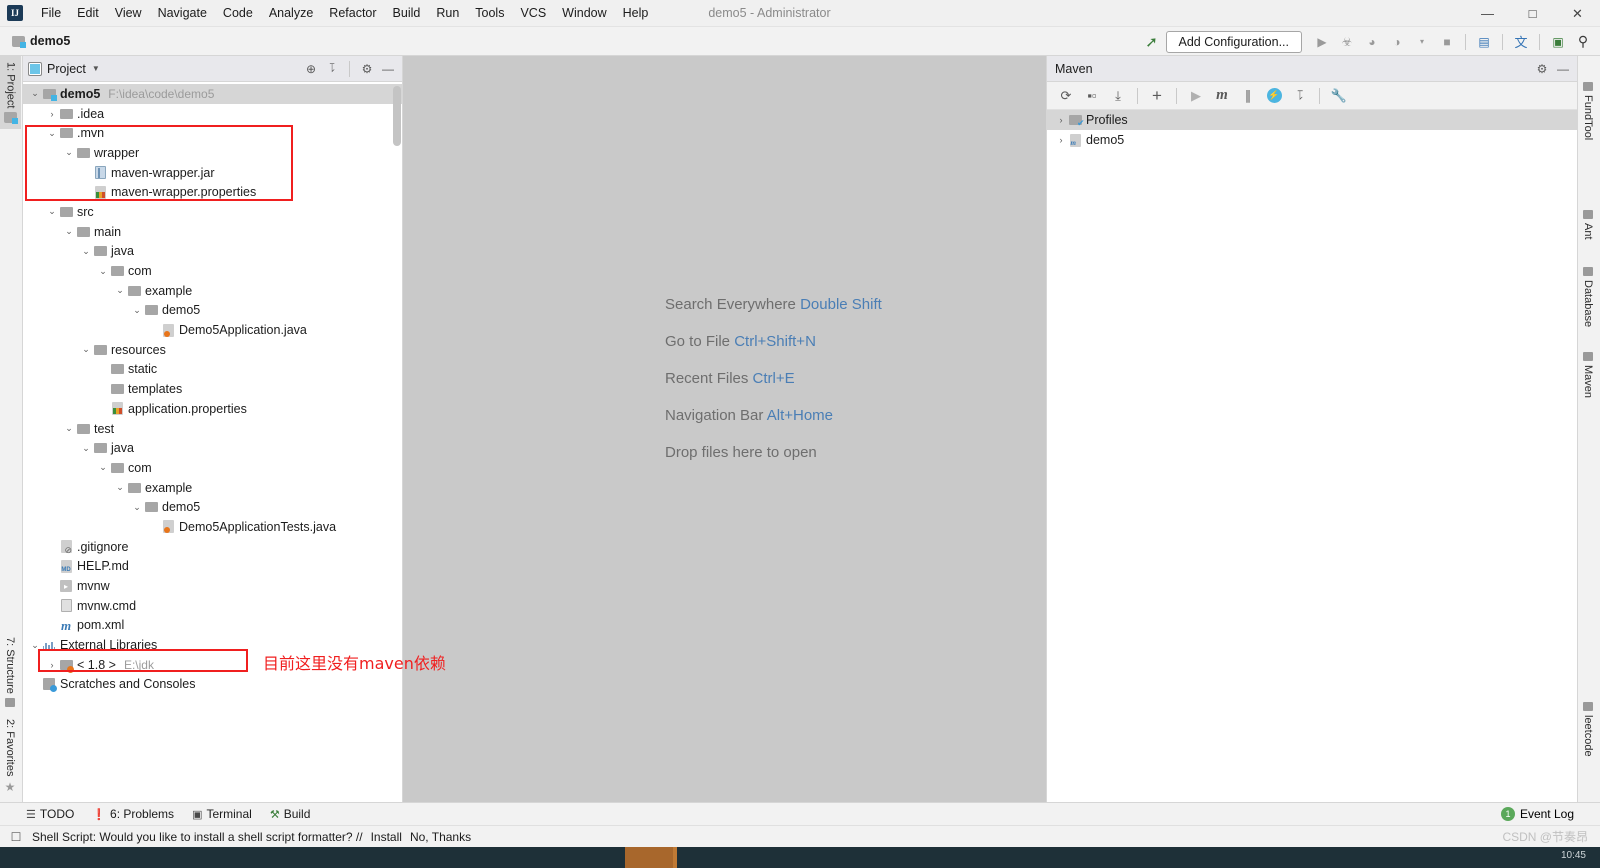 The height and width of the screenshot is (868, 1600). What do you see at coordinates (407, 13) in the screenshot?
I see `menu-item-build: Build` at bounding box center [407, 13].